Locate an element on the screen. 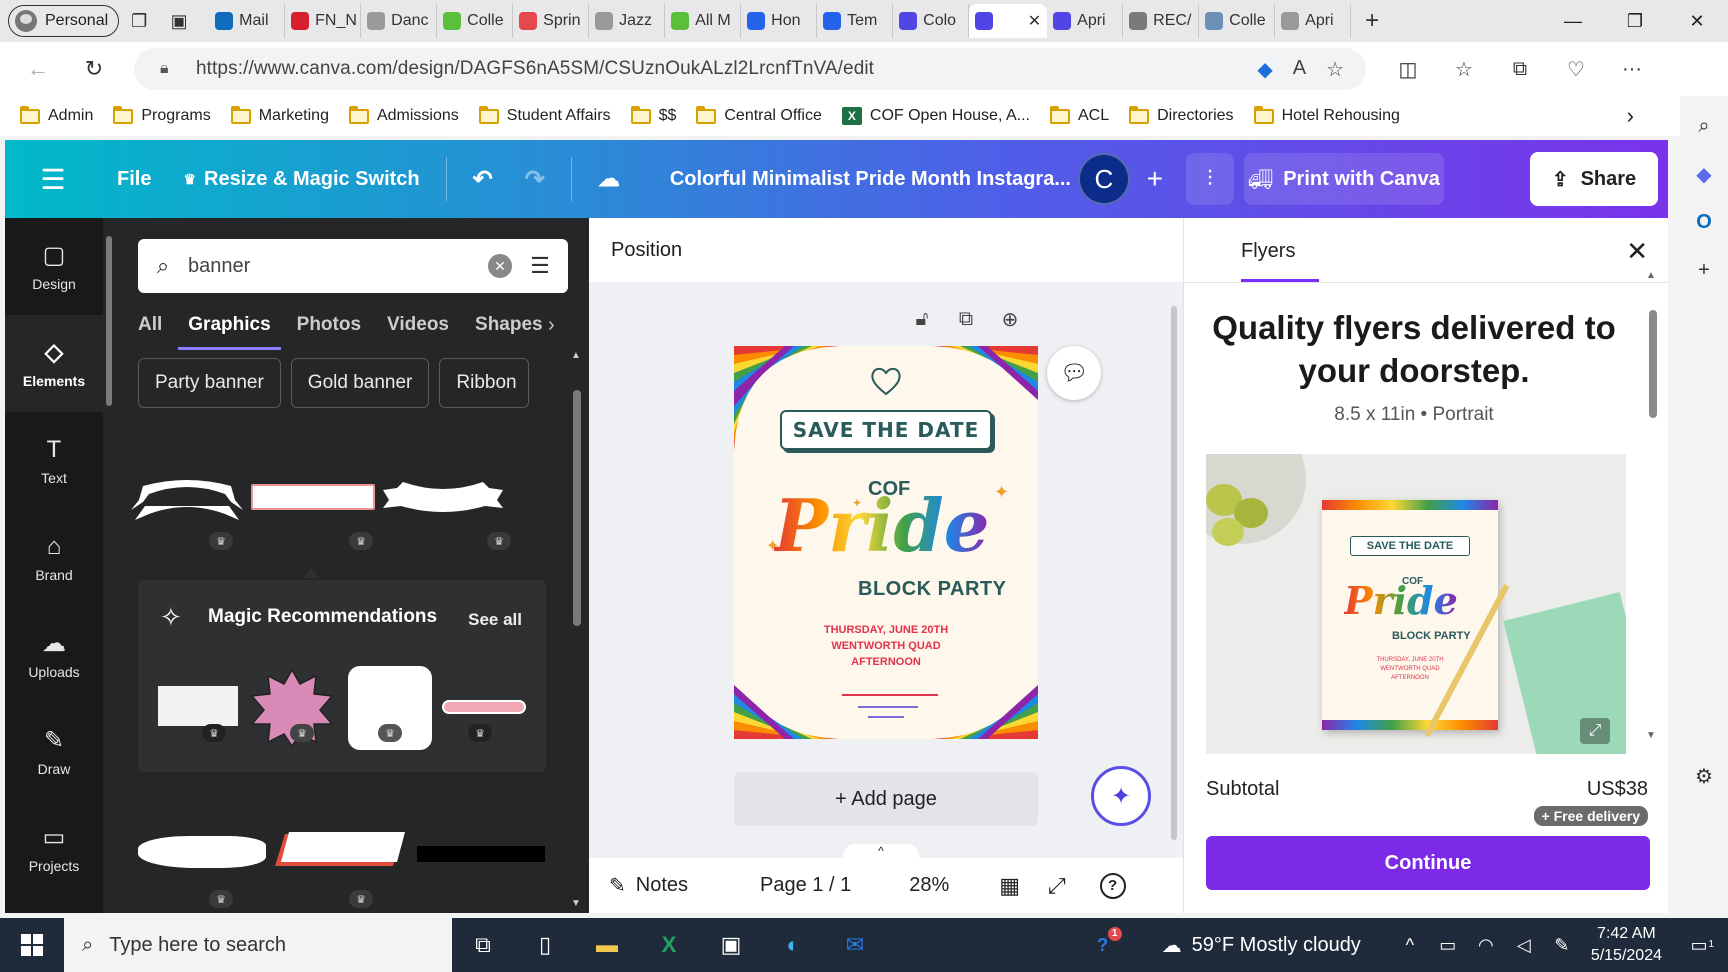 This screenshot has height=972, width=1728. pen-icon: ✎ is located at coordinates (1562, 945).